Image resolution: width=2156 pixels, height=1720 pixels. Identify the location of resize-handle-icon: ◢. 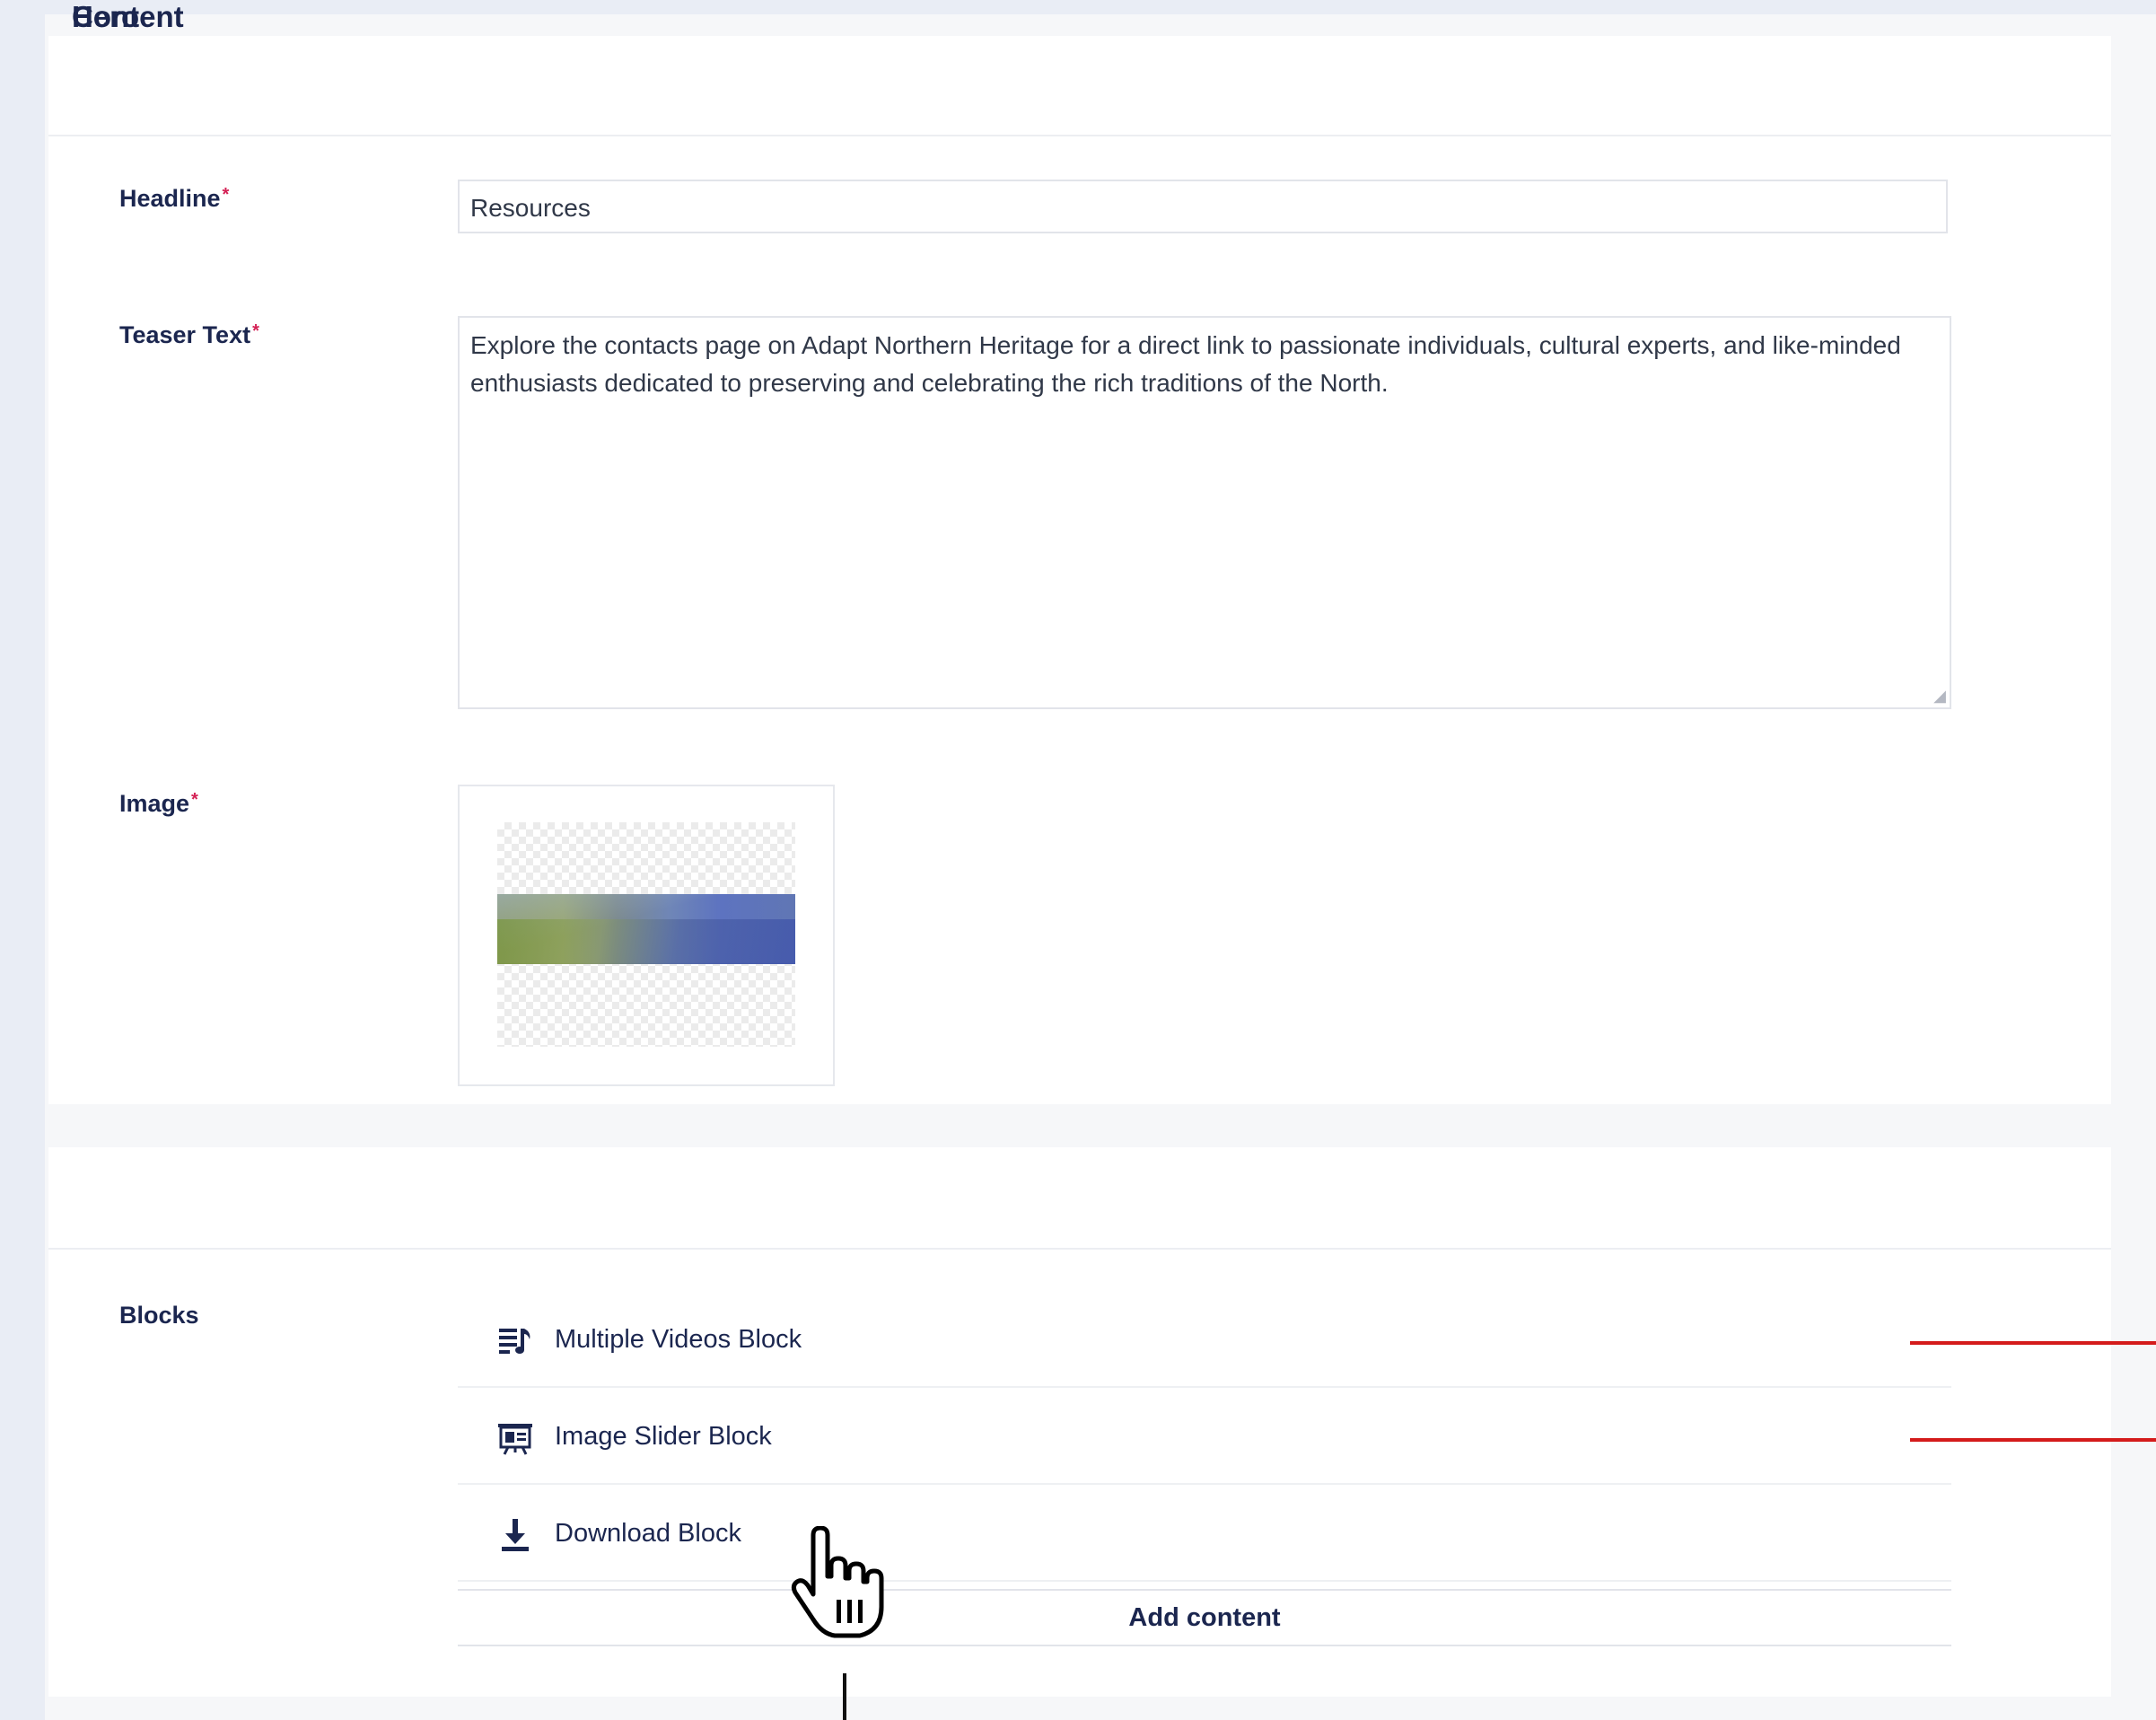
(1939, 696).